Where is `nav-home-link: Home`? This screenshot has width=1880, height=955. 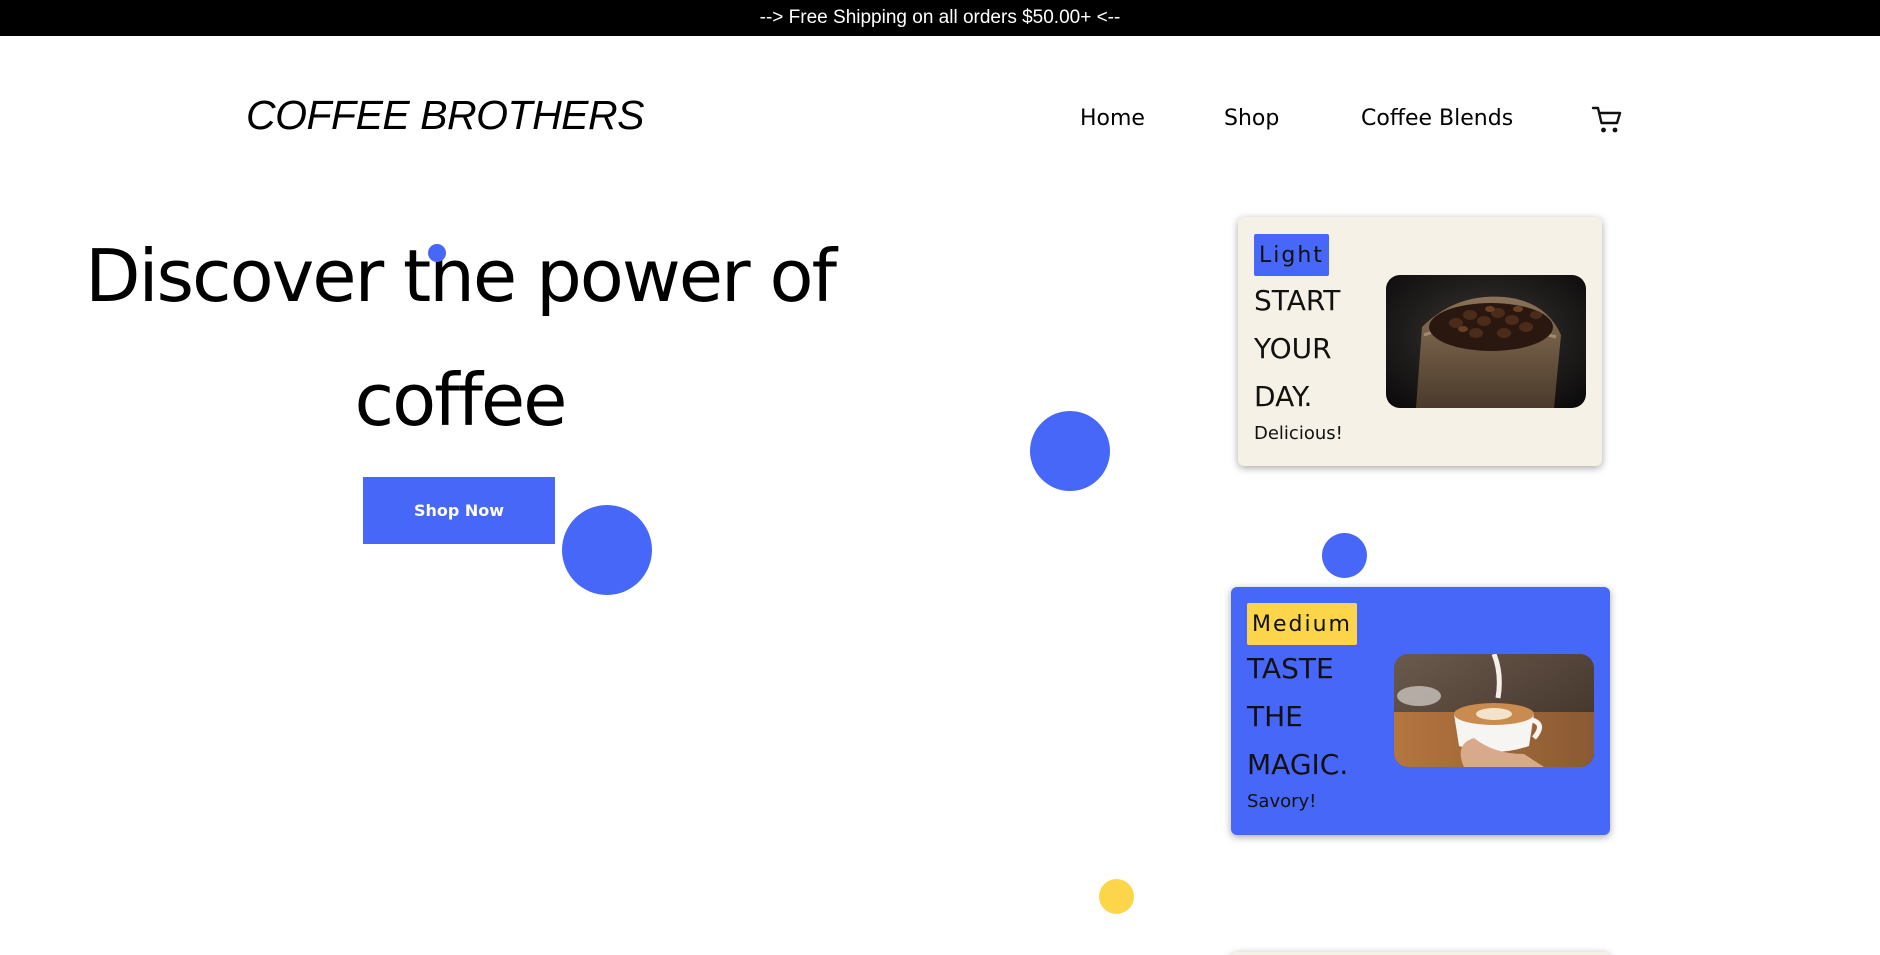
nav-home-link: Home is located at coordinates (1112, 118).